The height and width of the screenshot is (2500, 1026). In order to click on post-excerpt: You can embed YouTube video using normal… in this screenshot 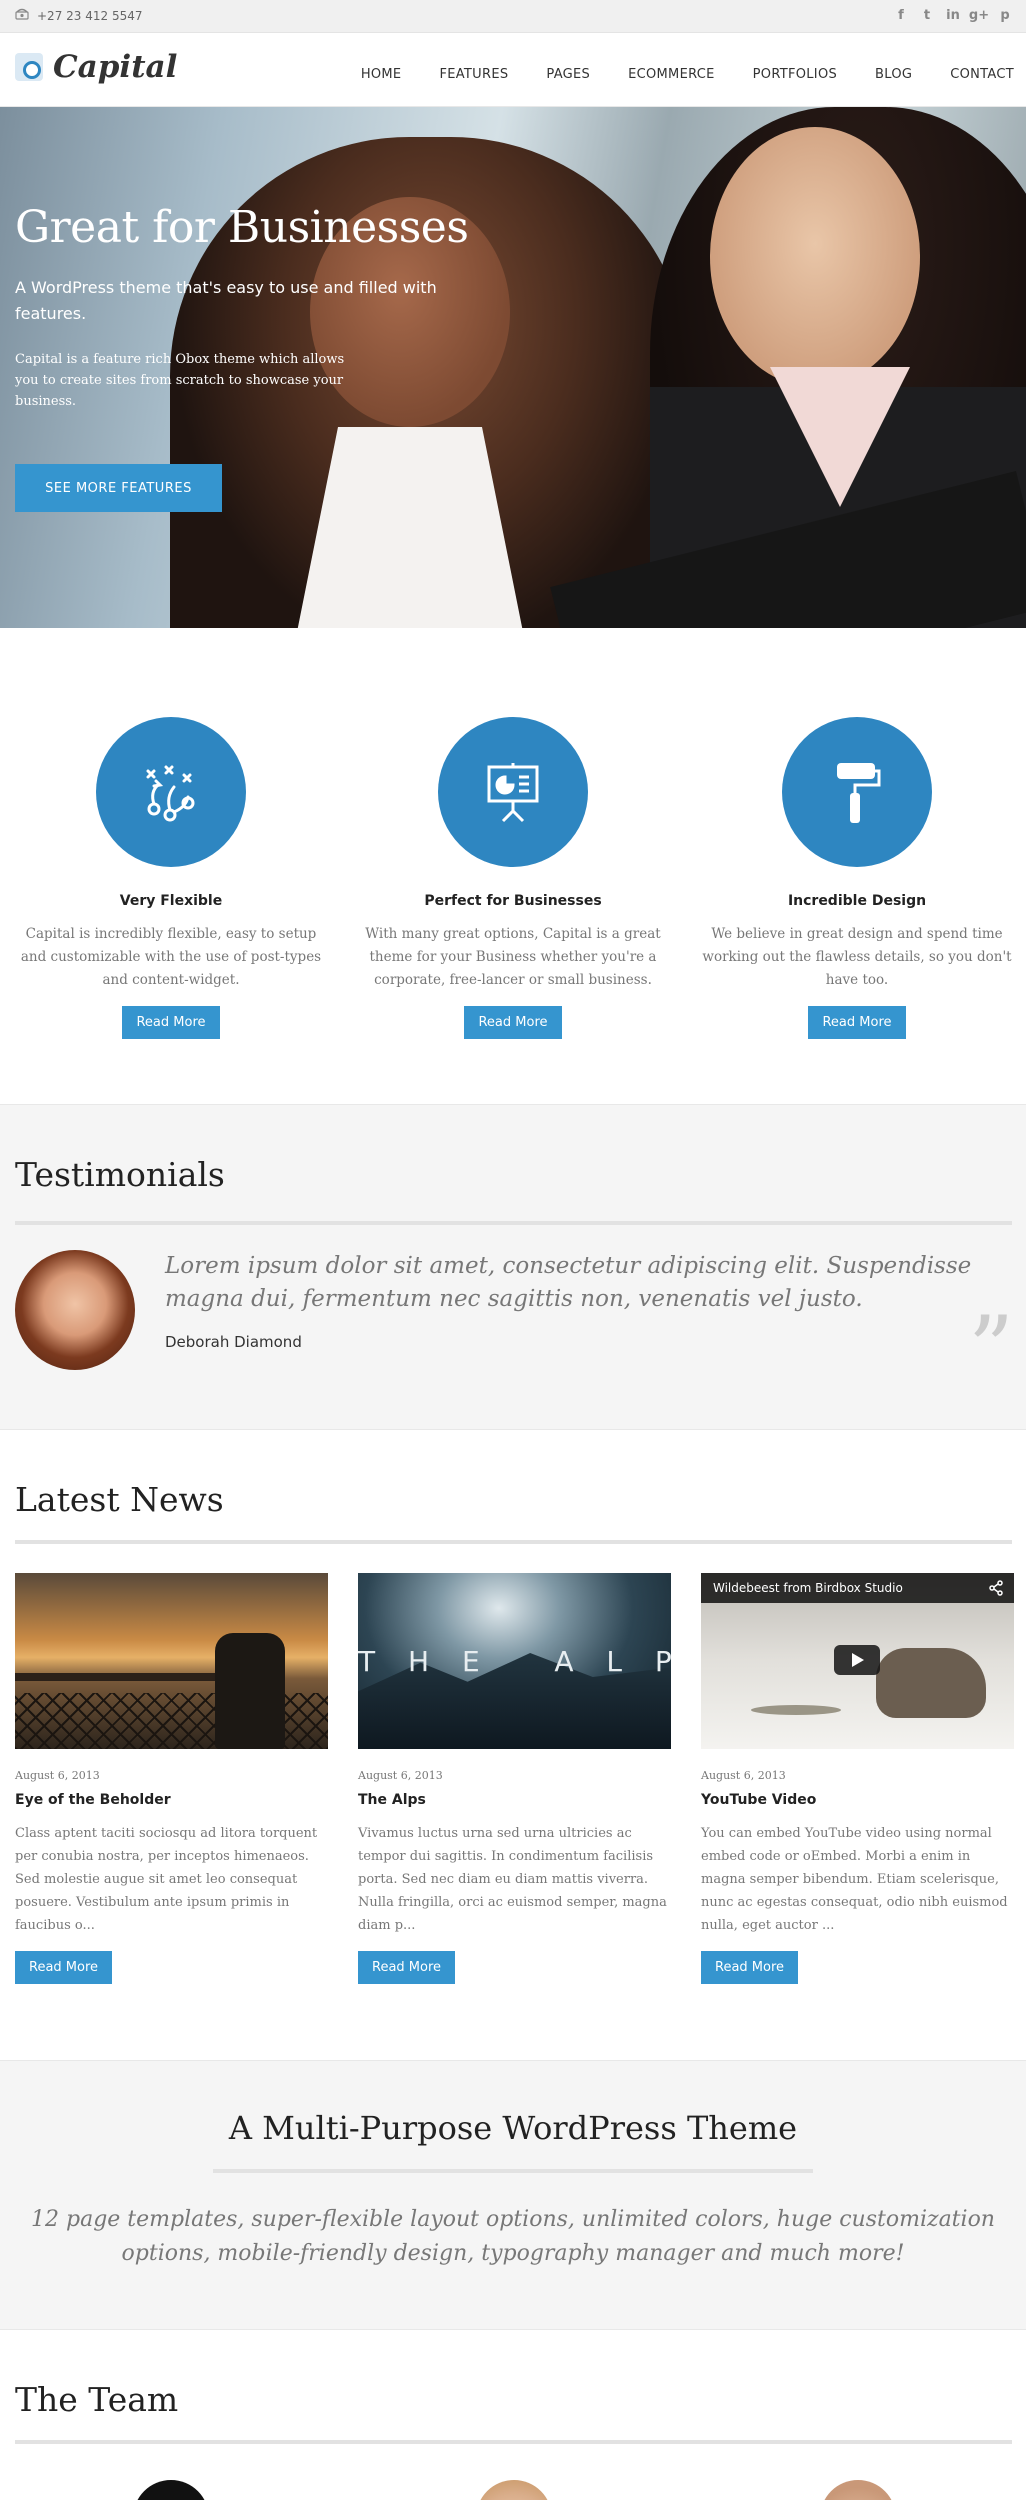, I will do `click(854, 1879)`.